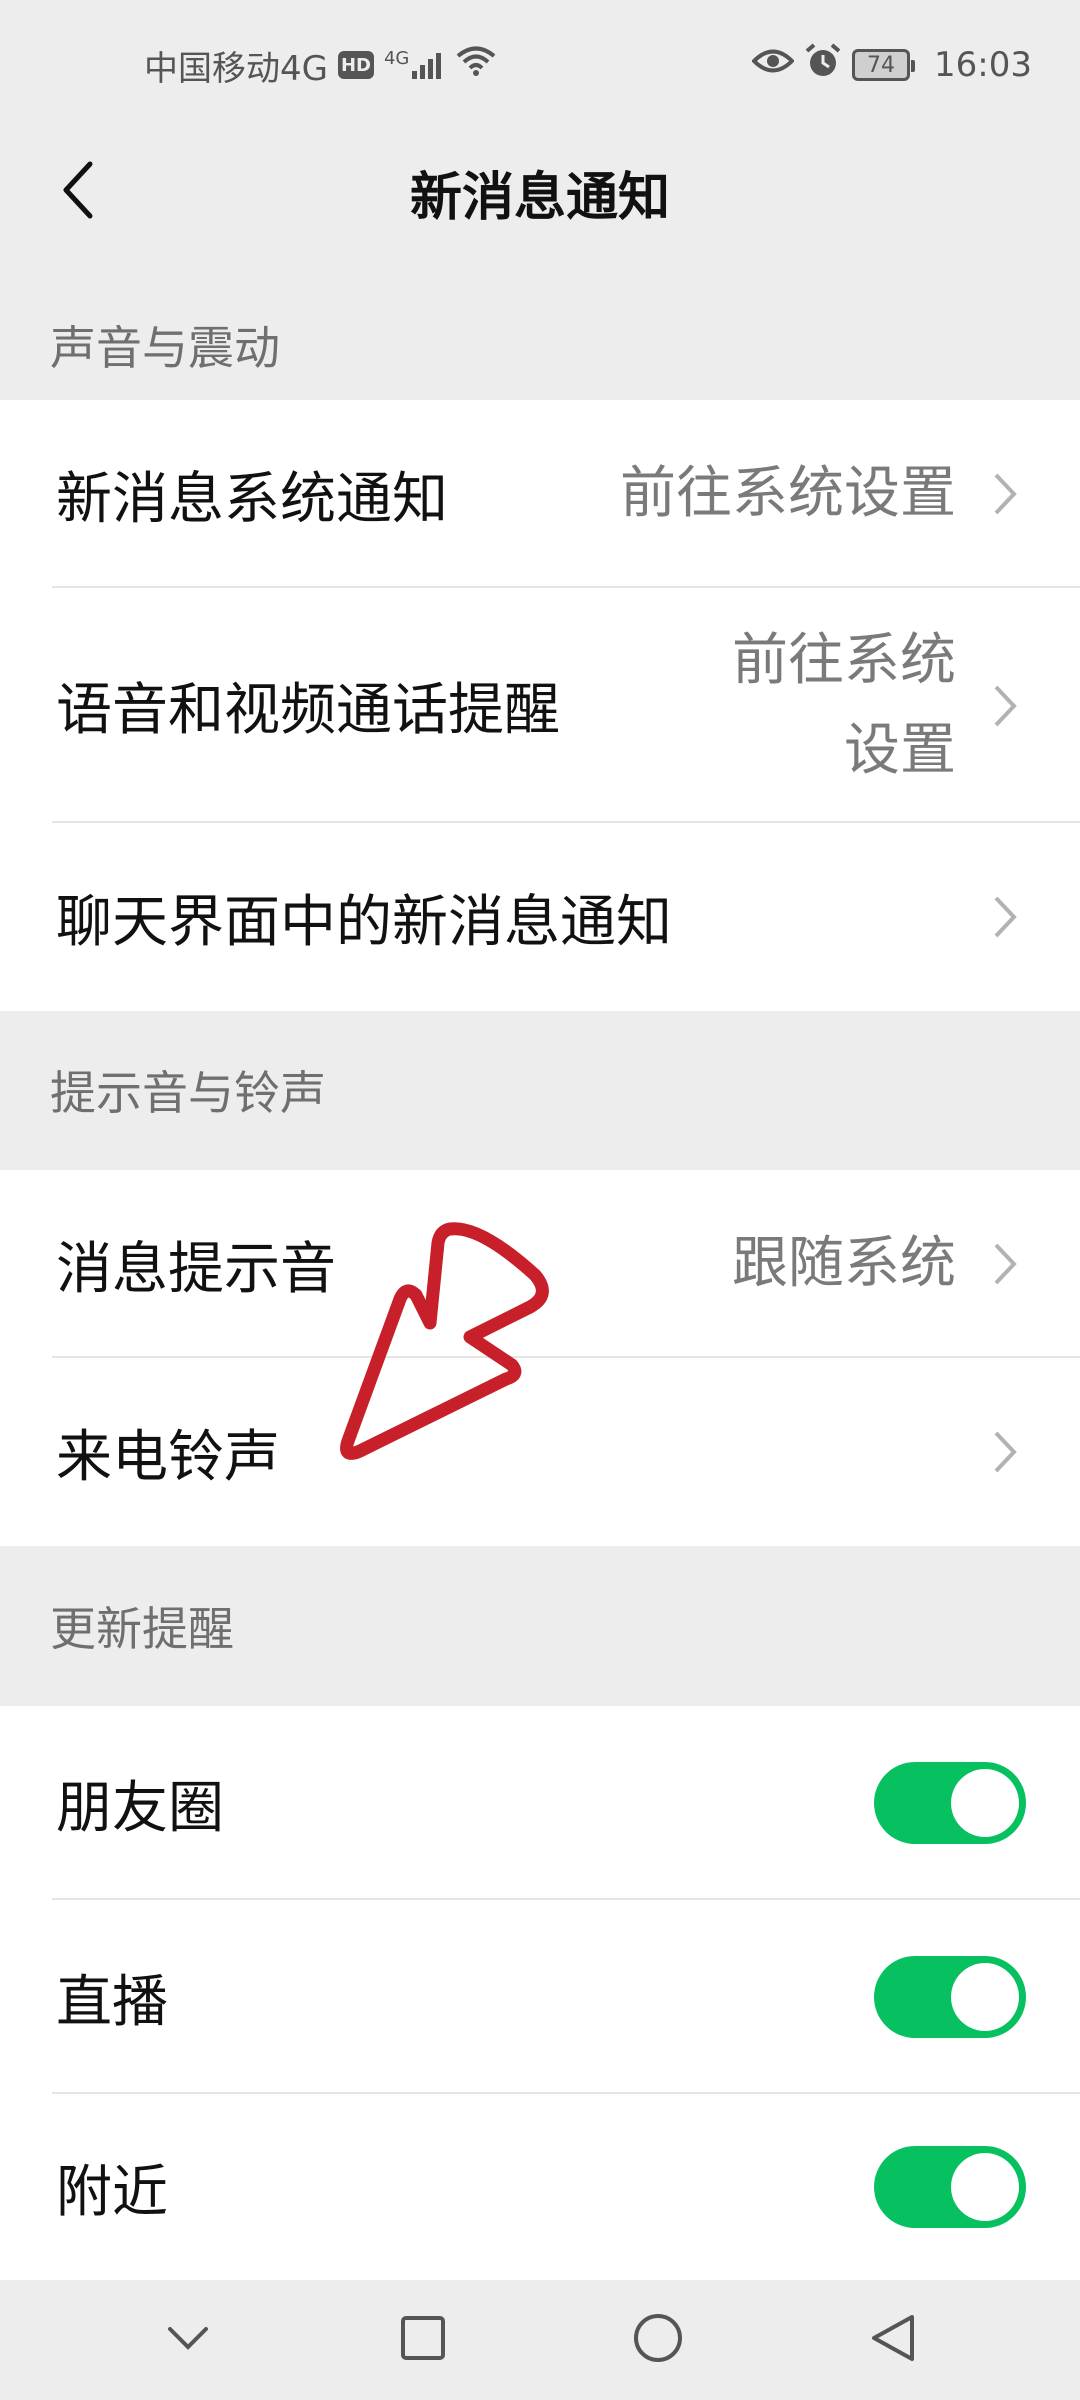 This screenshot has height=2400, width=1080. Describe the element at coordinates (476, 65) in the screenshot. I see `wifi-icon` at that location.